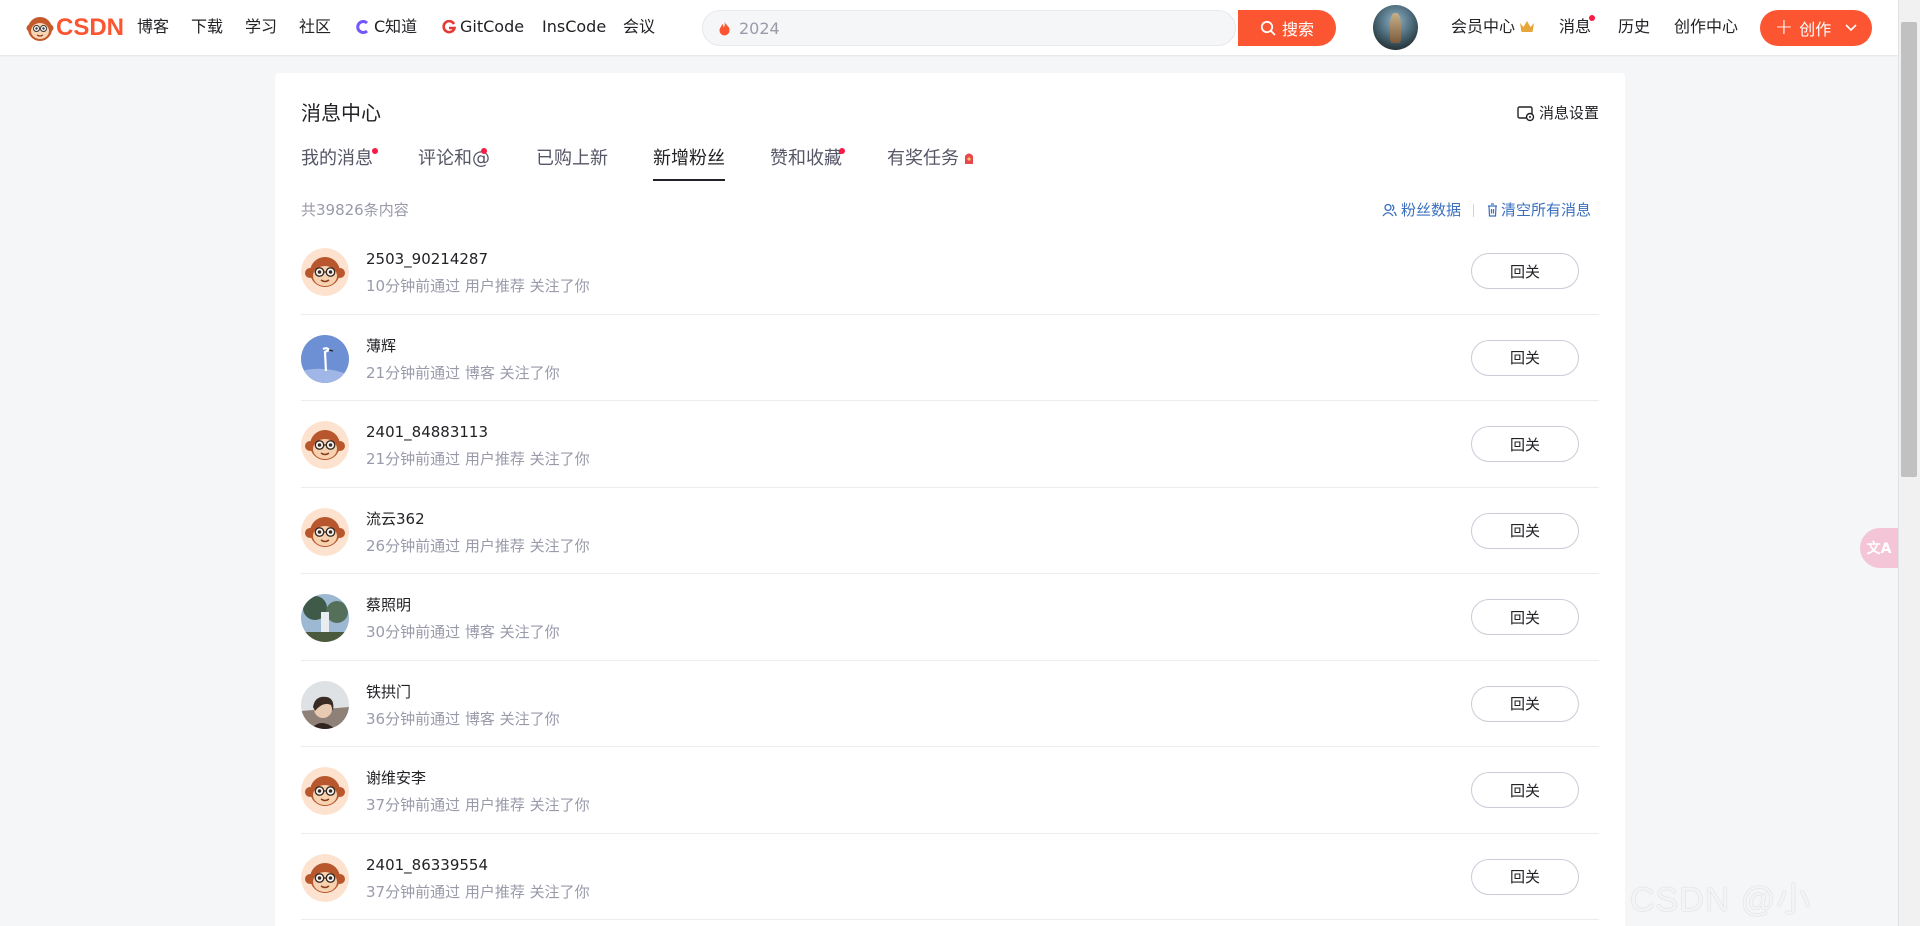 The image size is (1920, 926). I want to click on chevron-down-icon, so click(1851, 28).